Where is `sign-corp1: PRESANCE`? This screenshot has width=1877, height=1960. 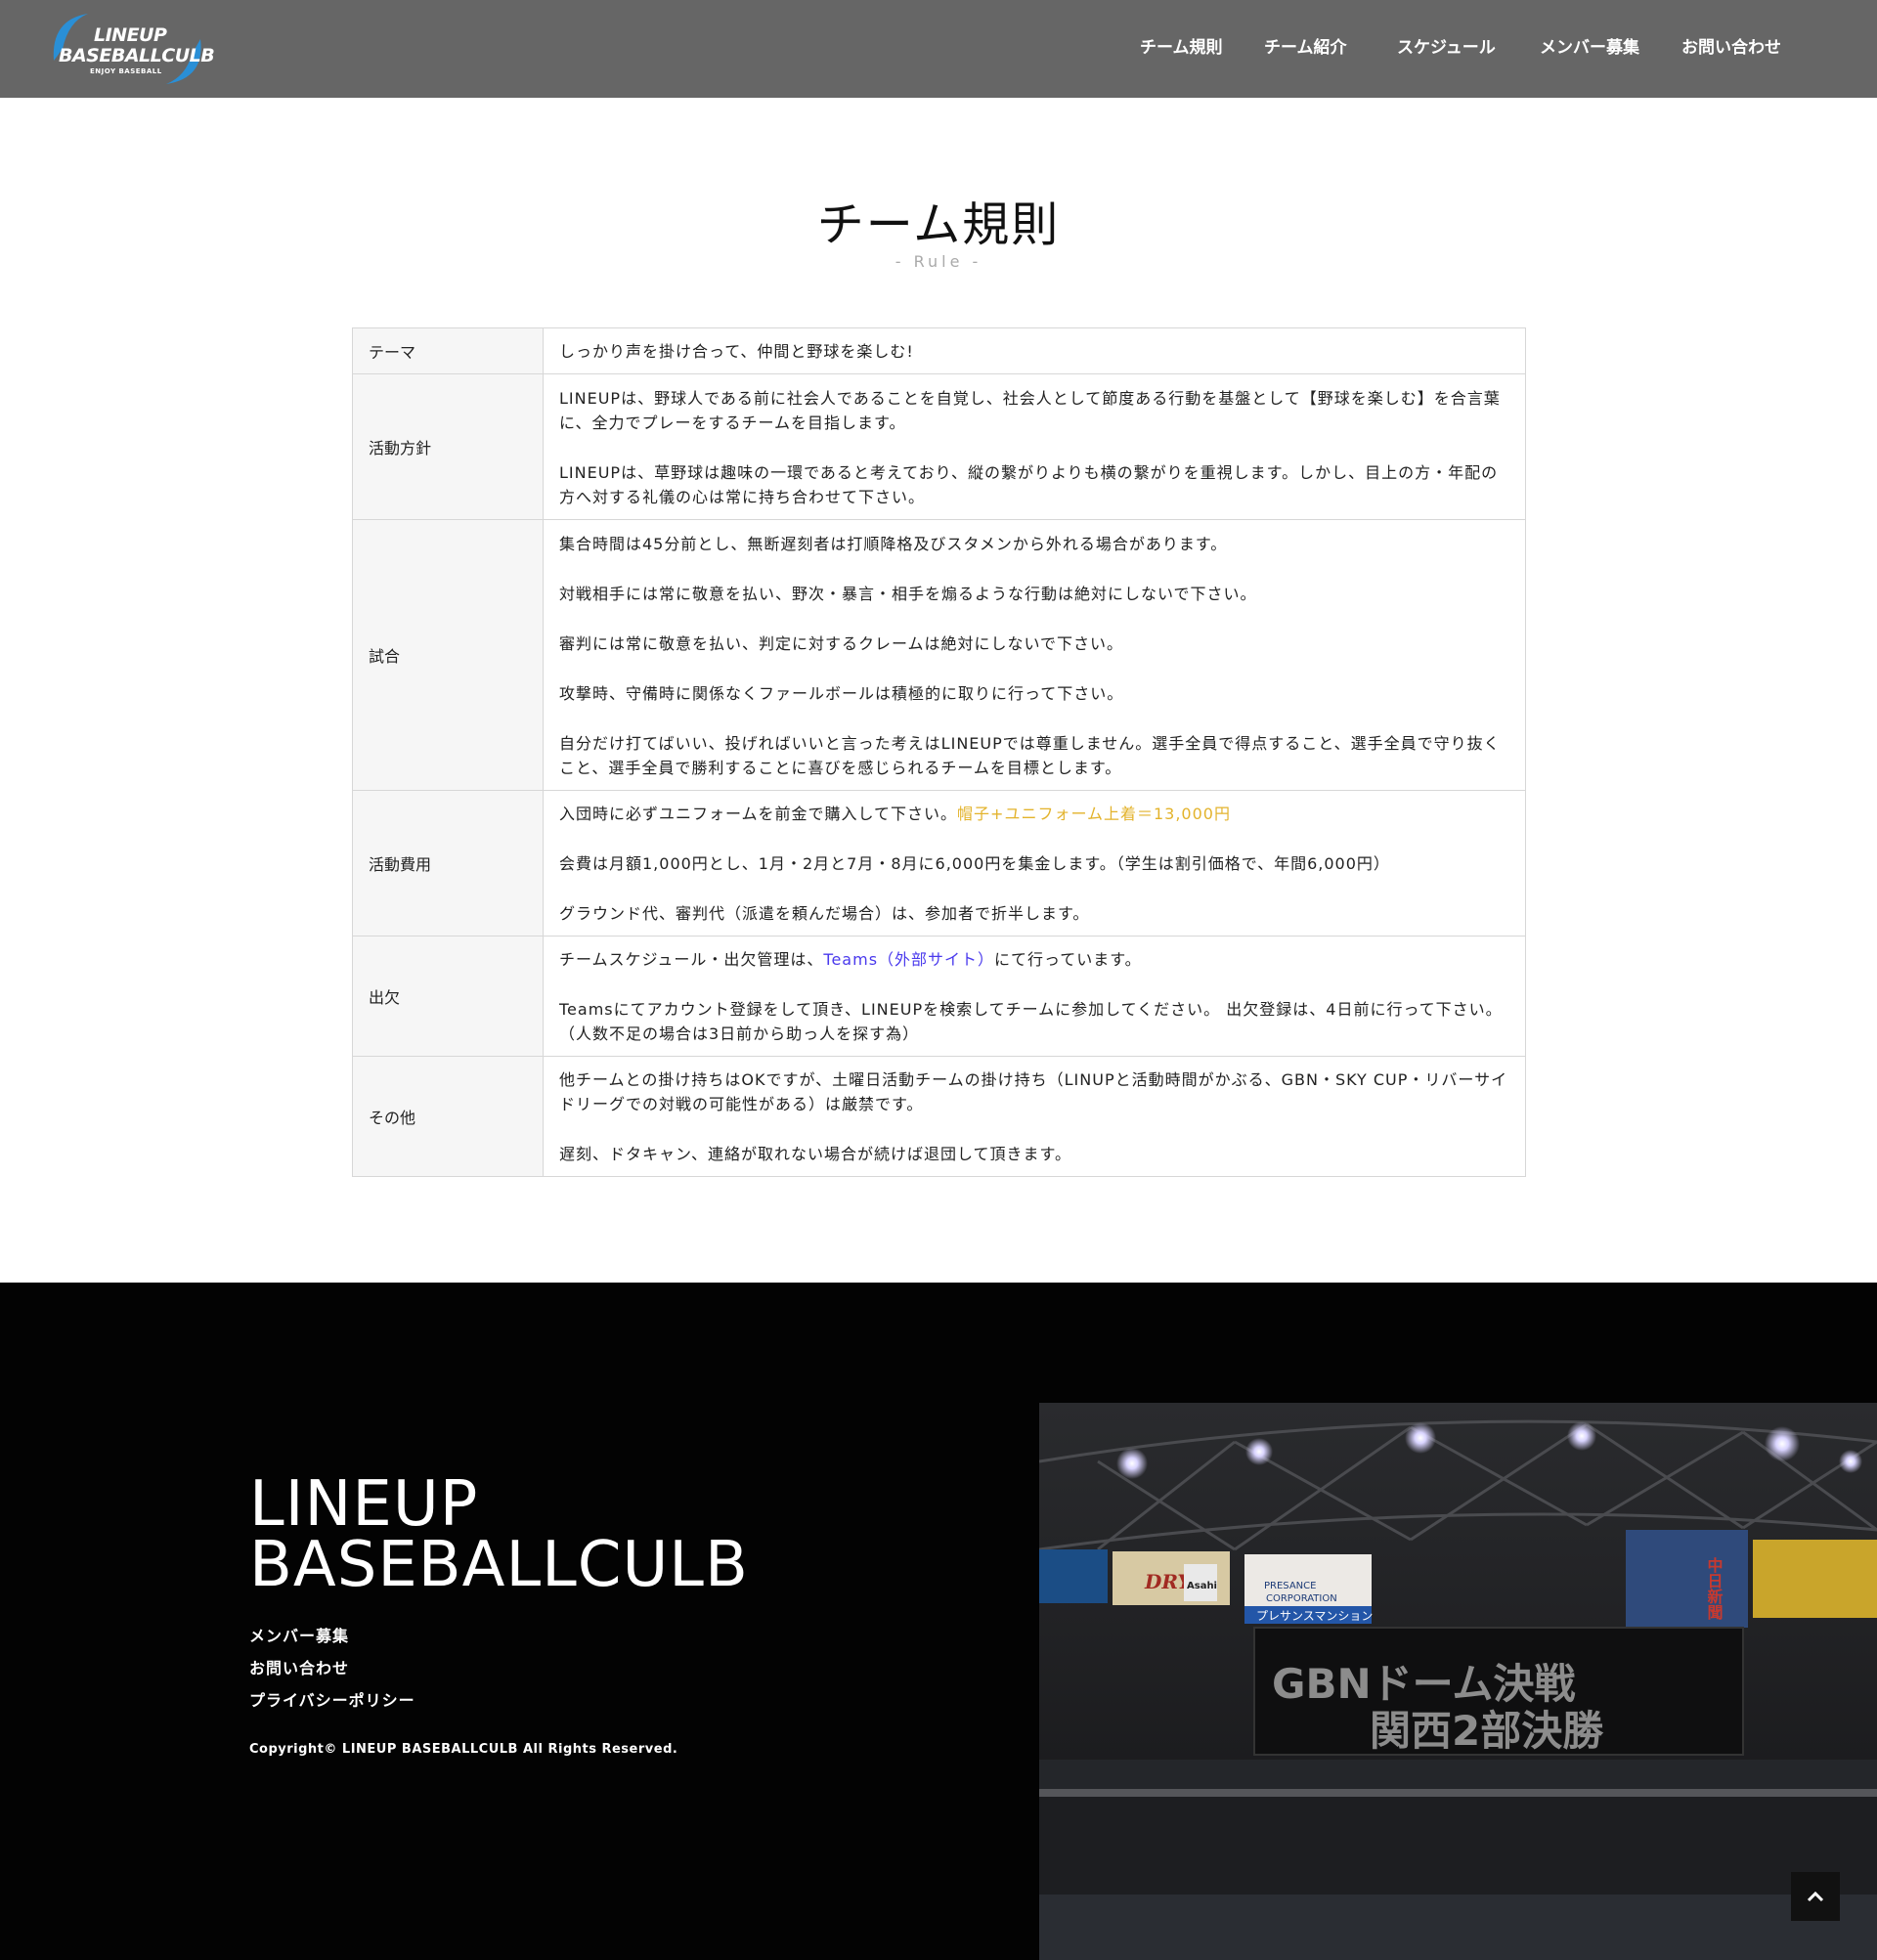 sign-corp1: PRESANCE is located at coordinates (1290, 1586).